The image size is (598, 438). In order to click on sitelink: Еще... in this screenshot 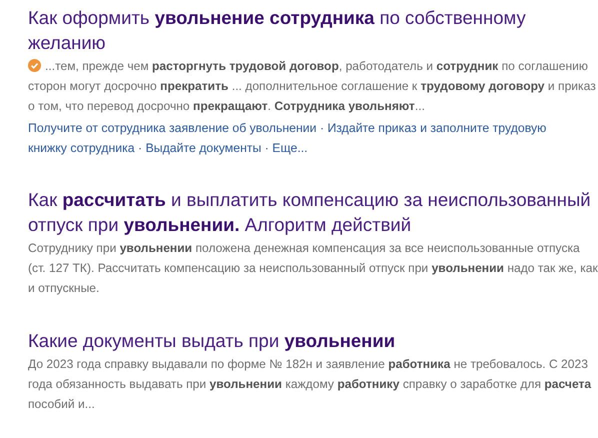, I will do `click(290, 147)`.